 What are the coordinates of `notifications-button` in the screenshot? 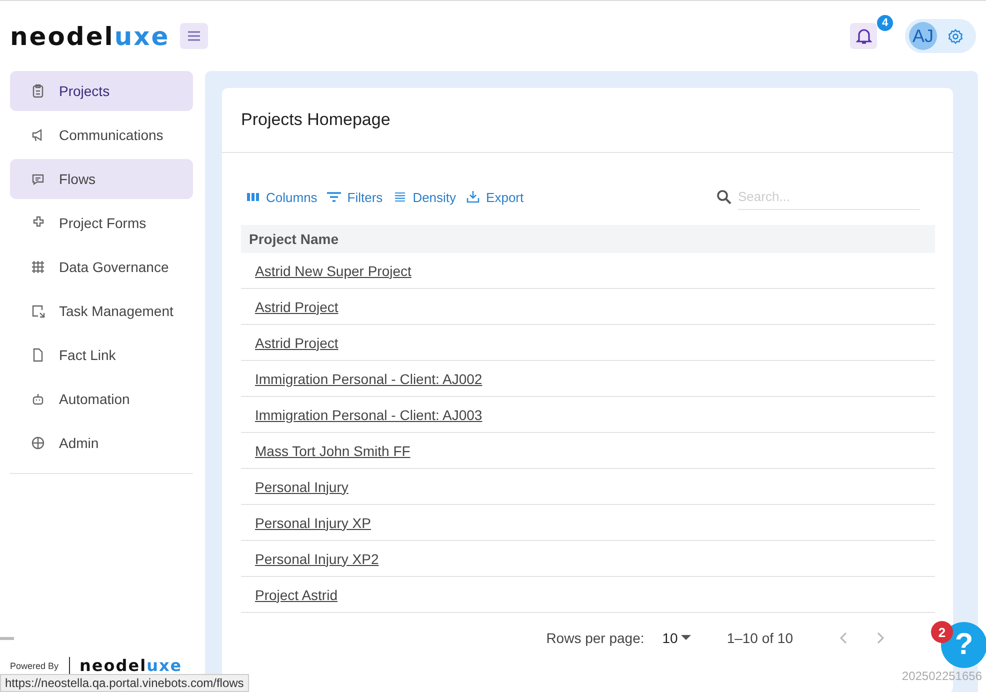 It's located at (863, 36).